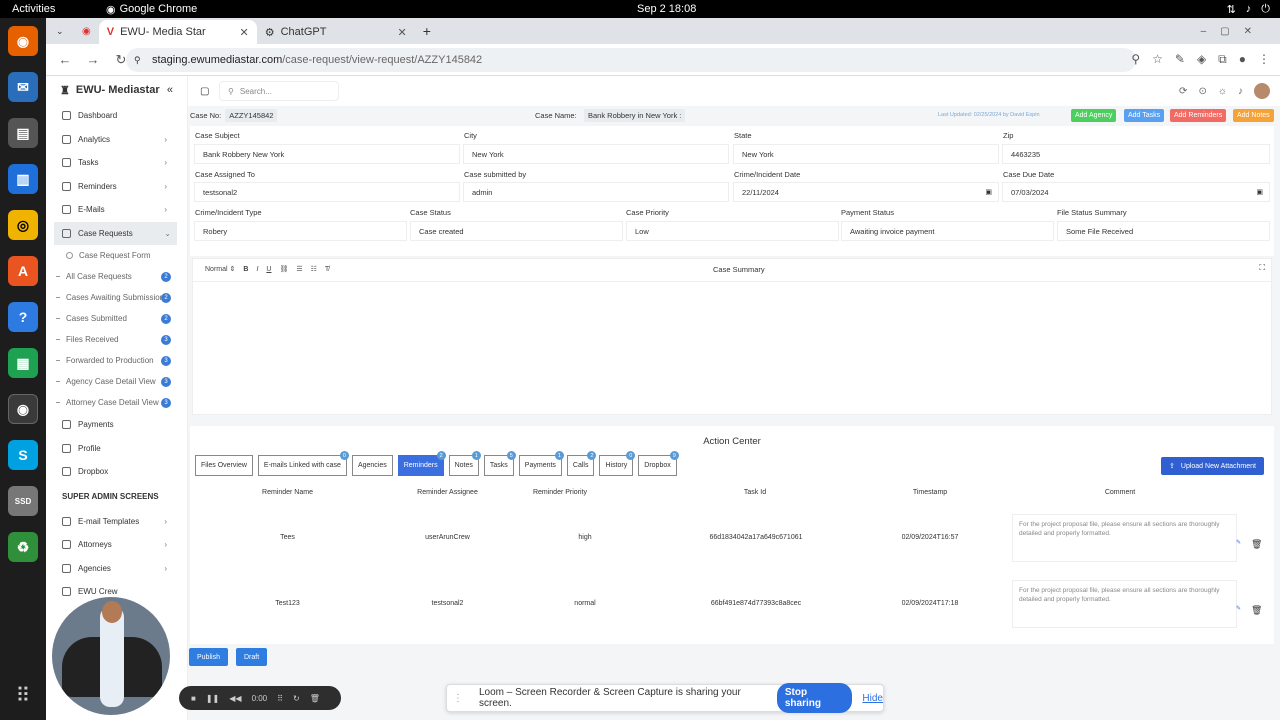 This screenshot has width=1280, height=720. What do you see at coordinates (296, 698) in the screenshot?
I see `redo-icon: ↻` at bounding box center [296, 698].